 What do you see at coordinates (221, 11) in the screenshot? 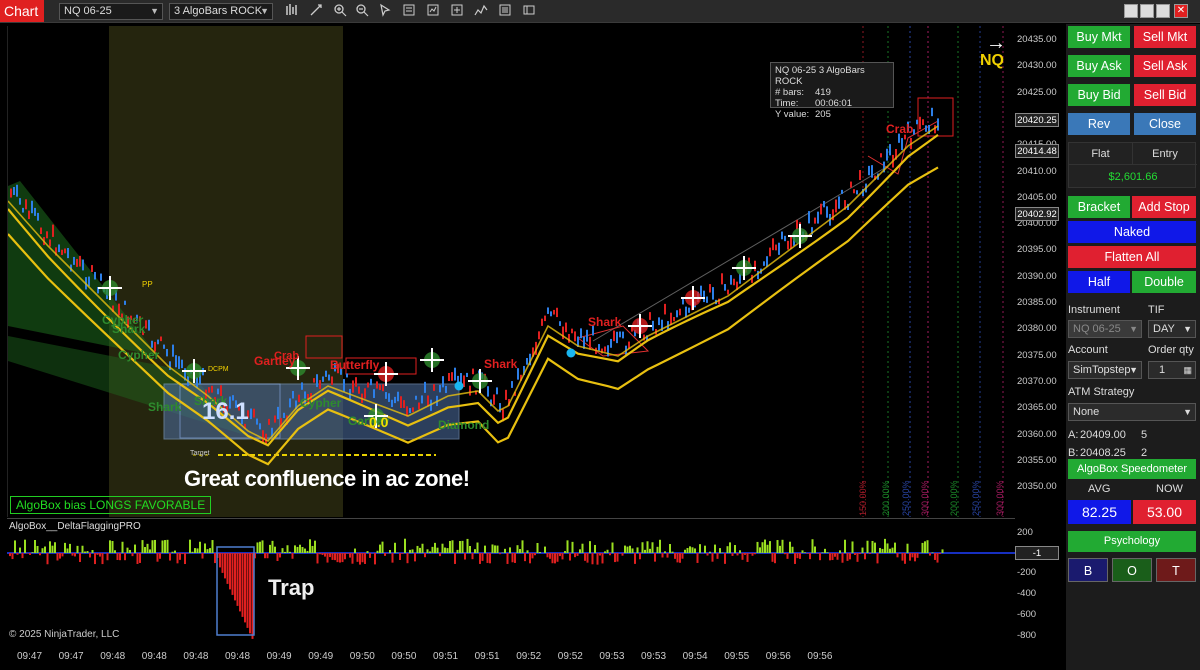
I see `bar-type-selector: 3 AlgoBars ROCK ▼` at bounding box center [221, 11].